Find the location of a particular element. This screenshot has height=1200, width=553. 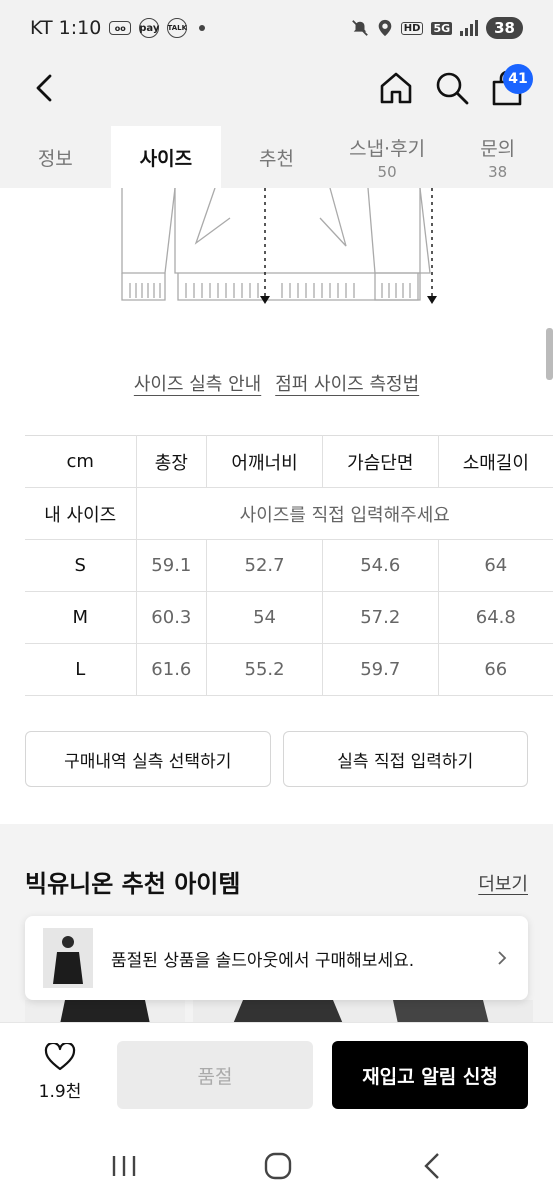

home-button-icon is located at coordinates (278, 1166).